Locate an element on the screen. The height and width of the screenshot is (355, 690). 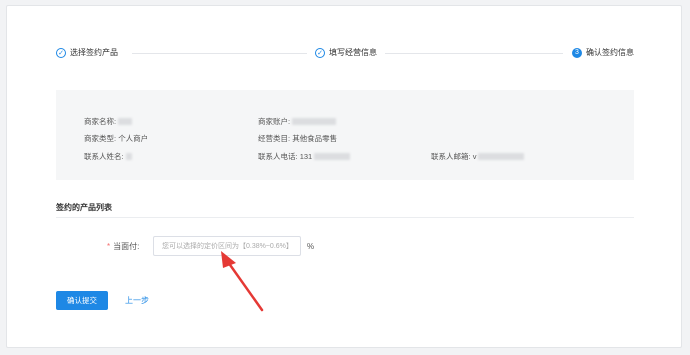
business-category: 经营类目: 其他食品零售 is located at coordinates (298, 138).